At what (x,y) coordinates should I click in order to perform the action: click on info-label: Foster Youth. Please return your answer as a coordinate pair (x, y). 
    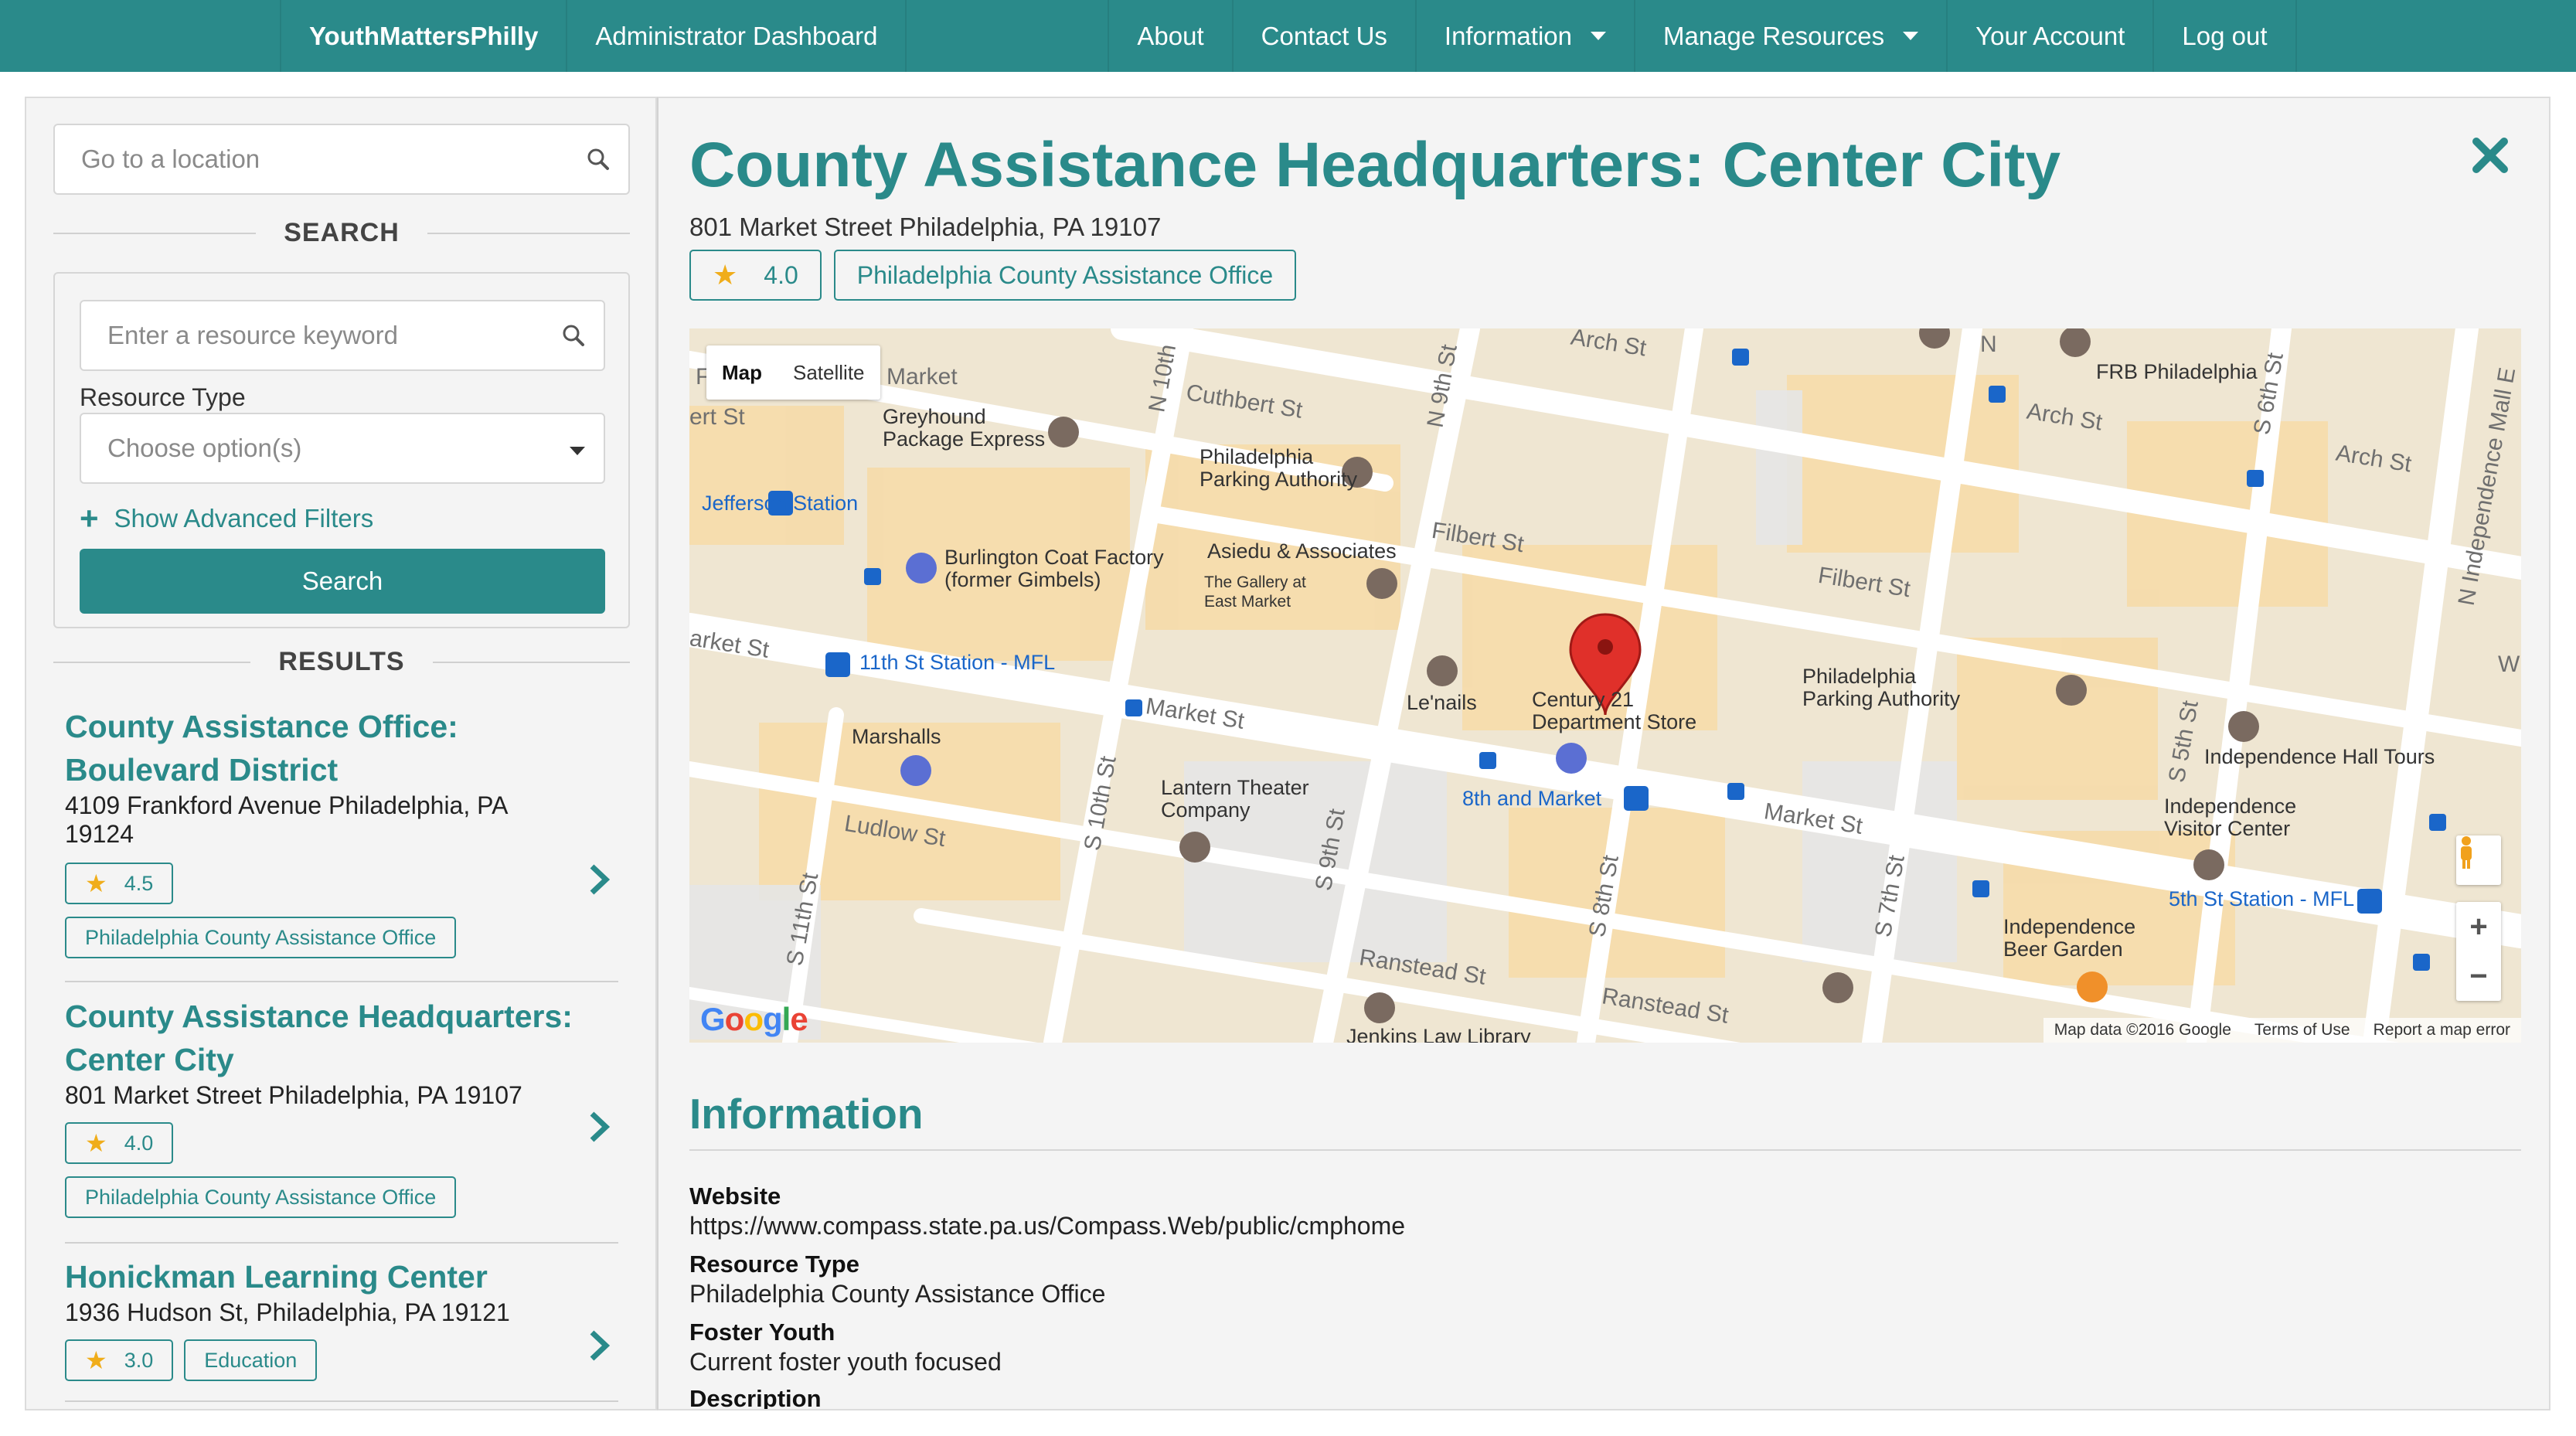
    Looking at the image, I should click on (762, 1332).